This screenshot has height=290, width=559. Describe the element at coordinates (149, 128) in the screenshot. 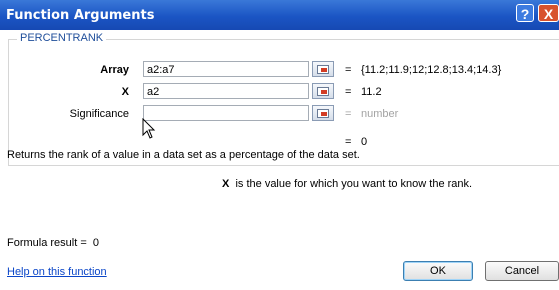

I see `mouse-pointer-icon` at that location.